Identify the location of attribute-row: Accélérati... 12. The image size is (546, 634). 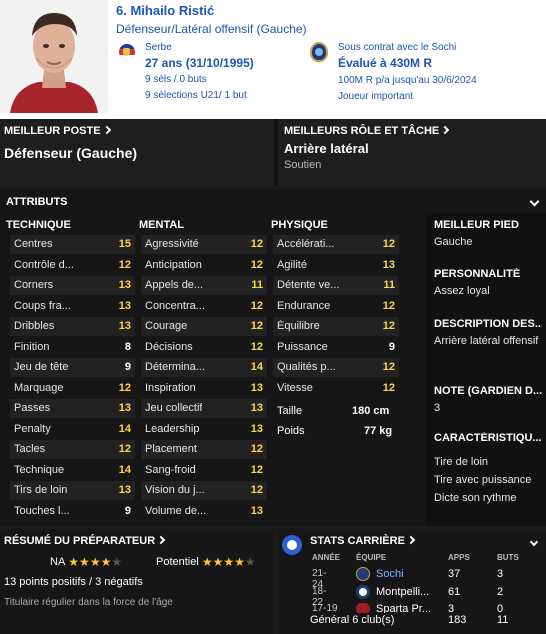
(336, 244).